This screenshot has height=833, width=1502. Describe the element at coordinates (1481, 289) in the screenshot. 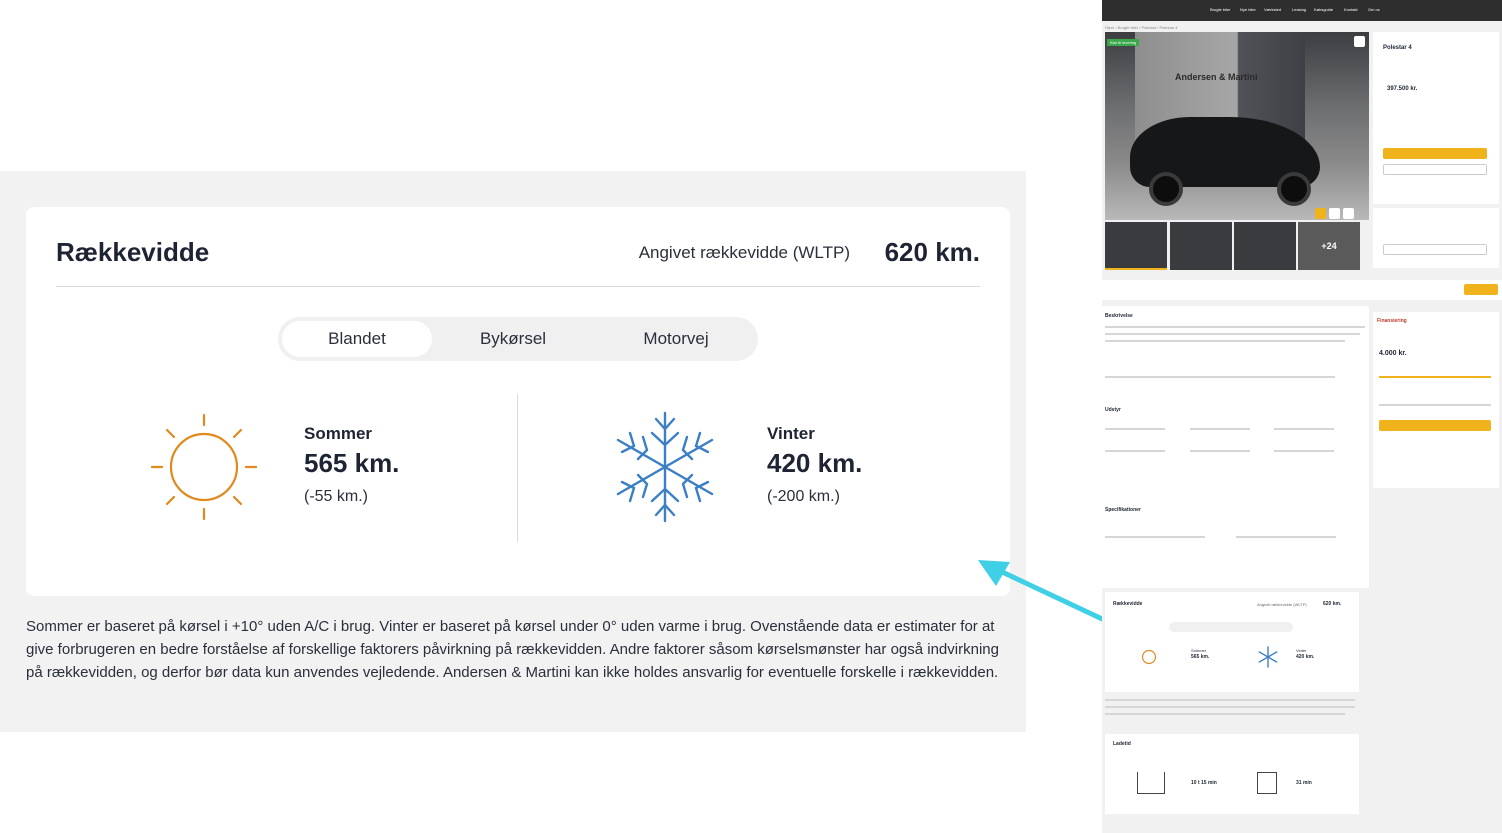

I see `mini-sticky-cta` at that location.